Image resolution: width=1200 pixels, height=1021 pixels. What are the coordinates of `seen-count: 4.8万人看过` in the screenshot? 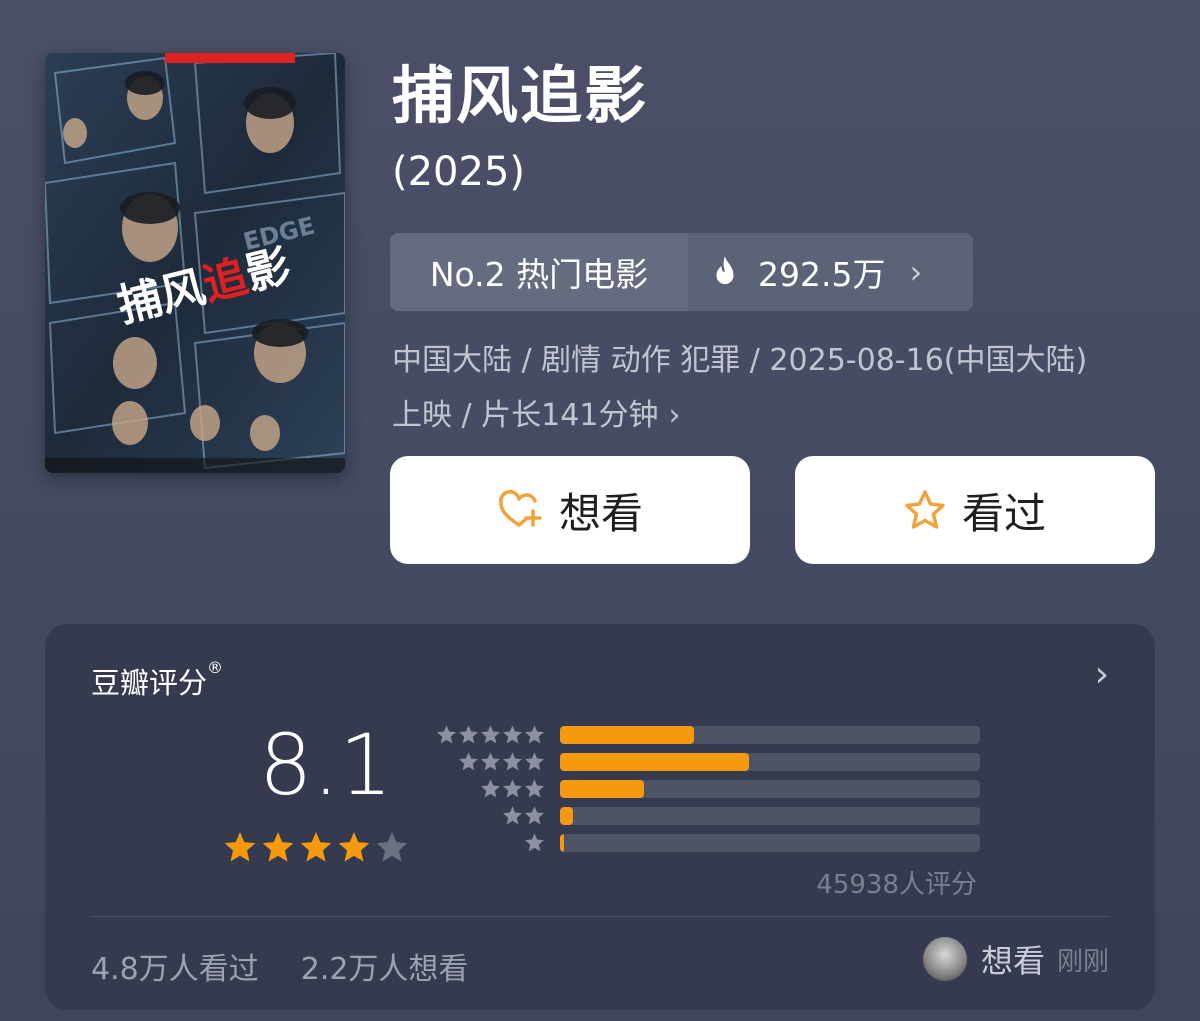 It's located at (175, 966).